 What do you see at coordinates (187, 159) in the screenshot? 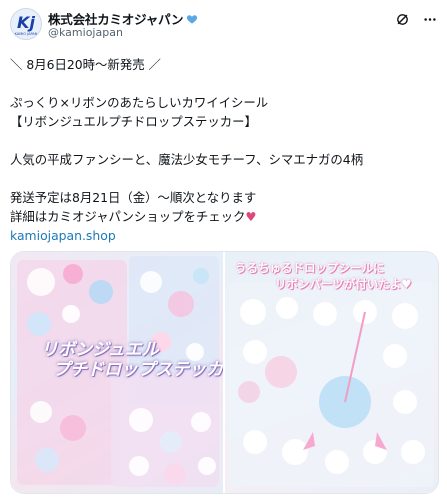
I see `post-text-line: 人気の平成ファンシーと、魔法少女モチーフ、シマエナガの4柄` at bounding box center [187, 159].